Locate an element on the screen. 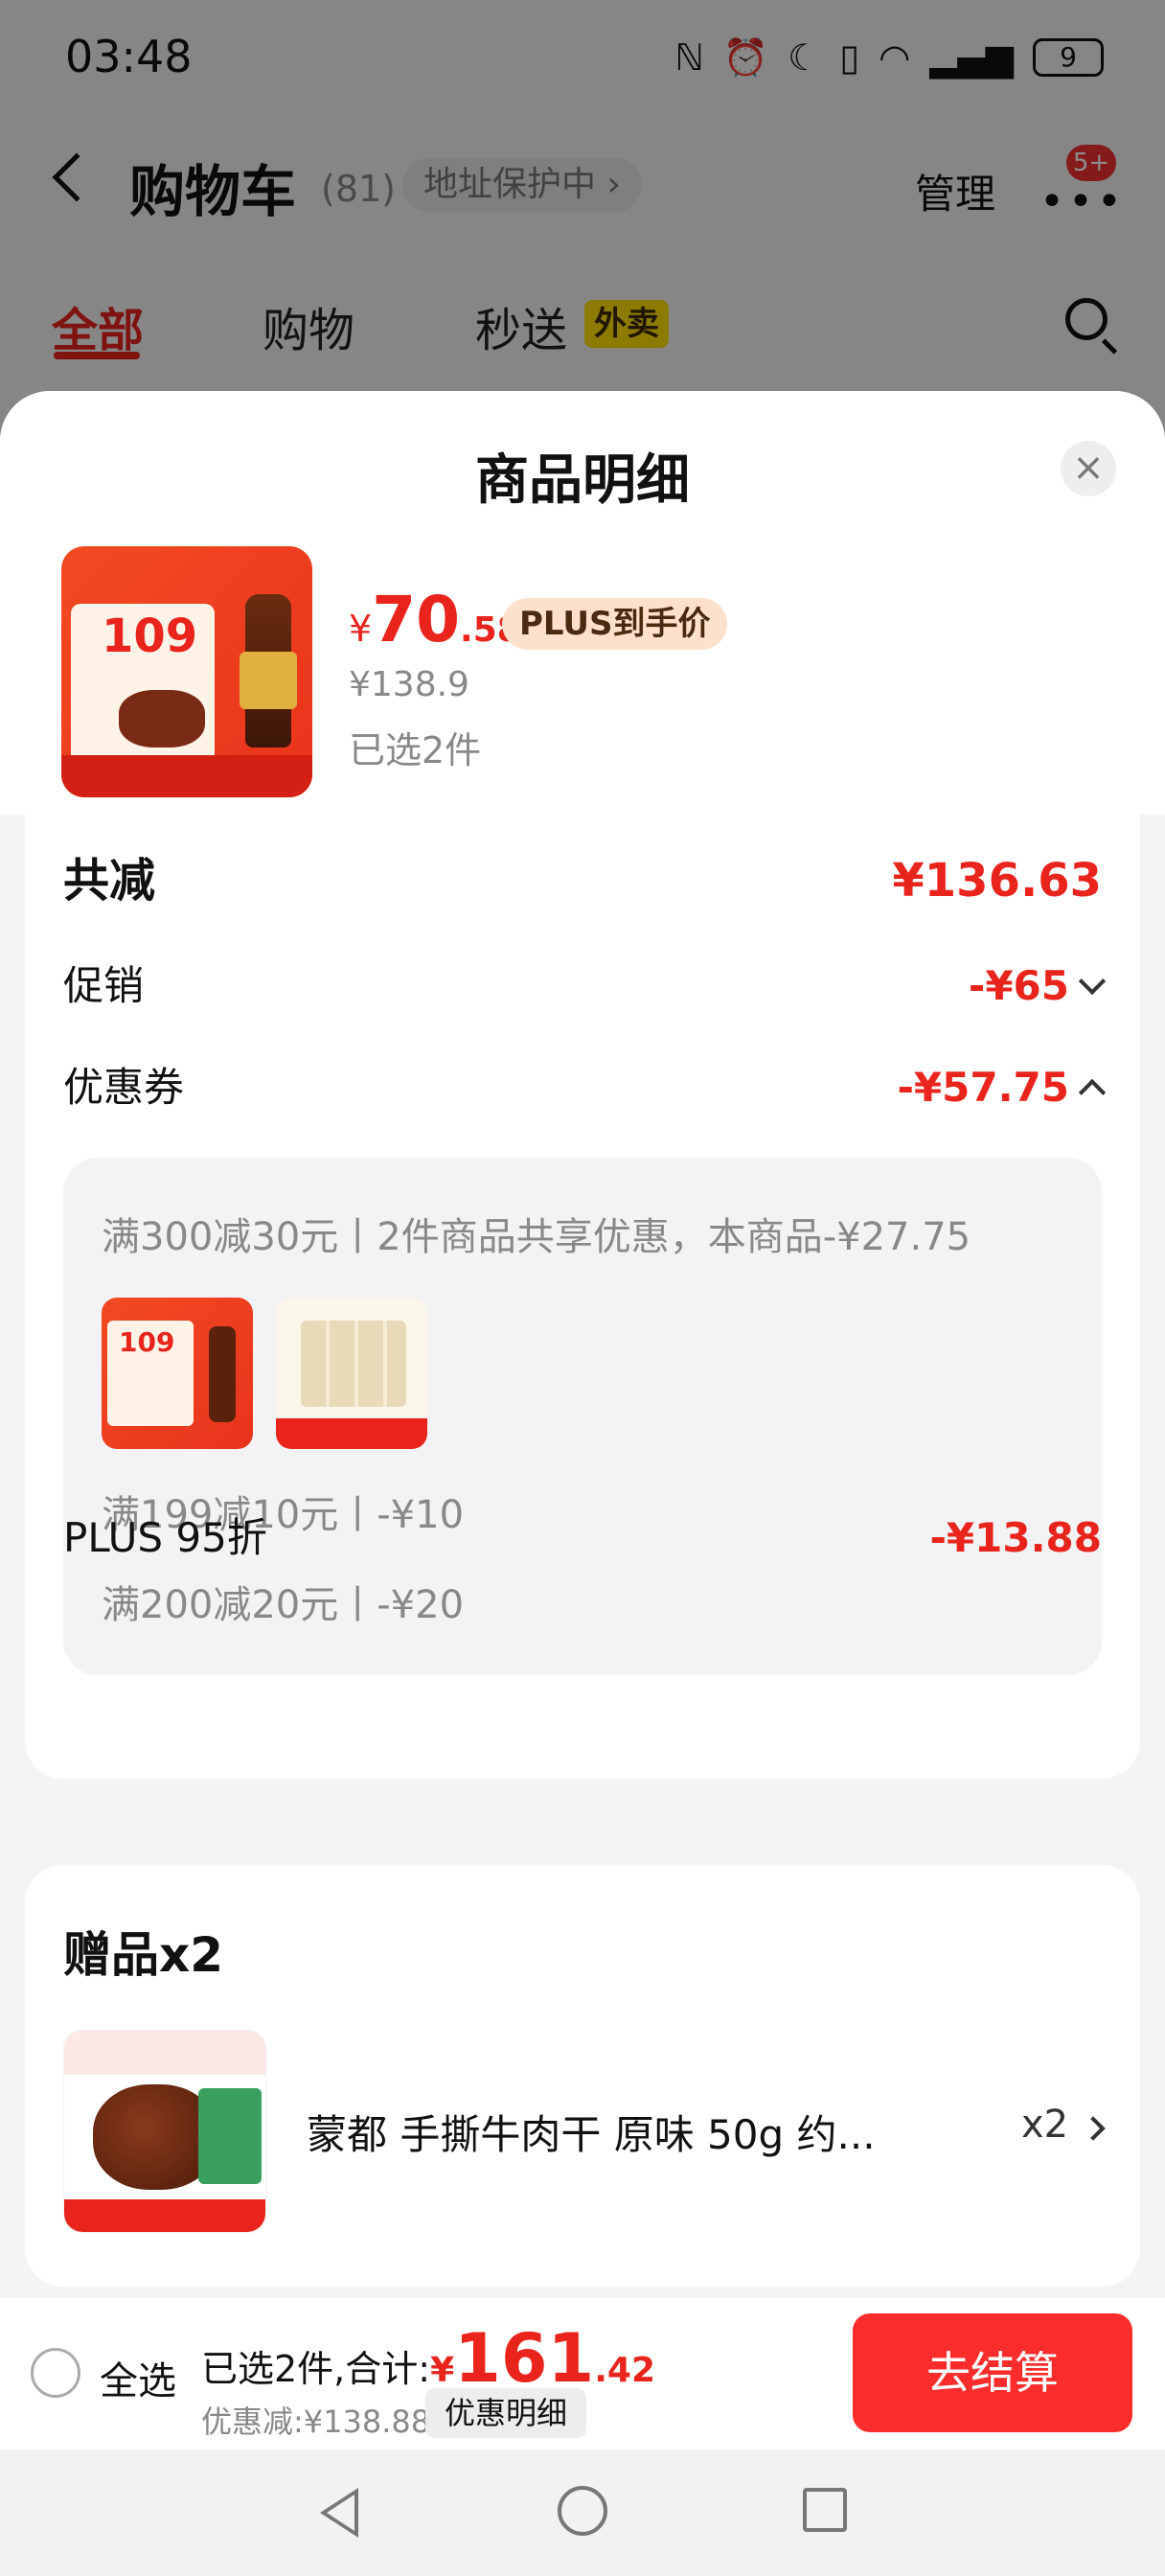 Image resolution: width=1165 pixels, height=2576 pixels. total-decimal: .42 is located at coordinates (625, 2370).